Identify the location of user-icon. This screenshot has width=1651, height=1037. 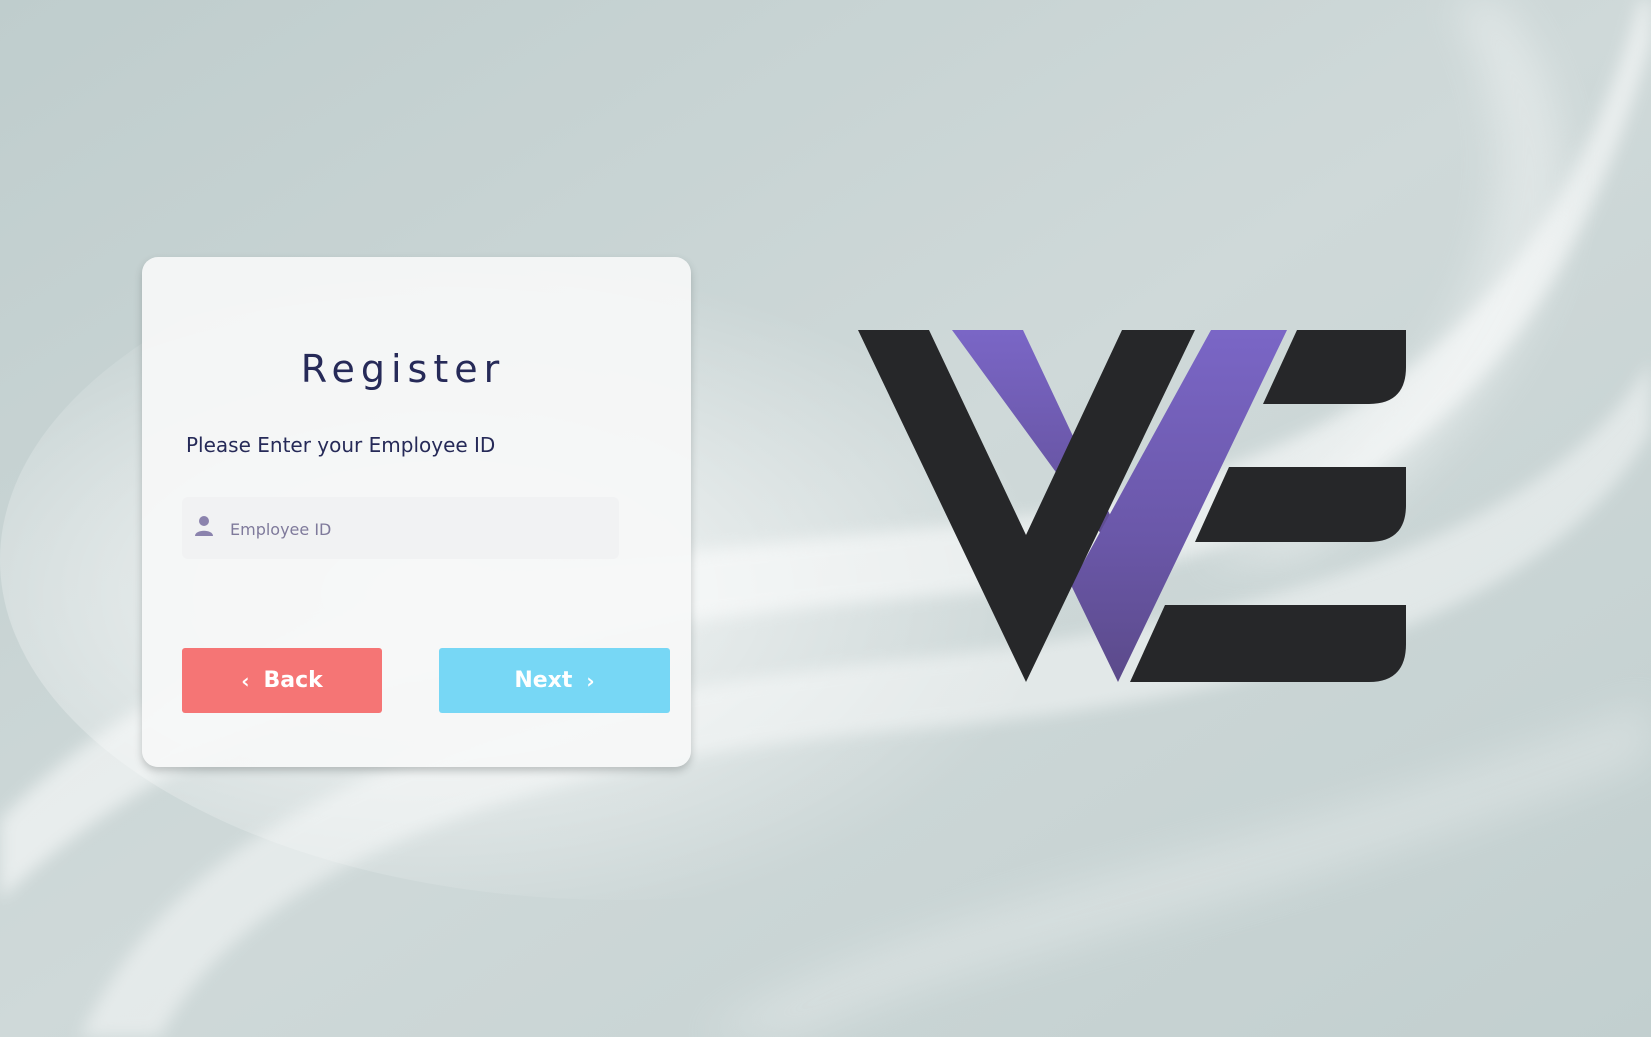
(204, 526).